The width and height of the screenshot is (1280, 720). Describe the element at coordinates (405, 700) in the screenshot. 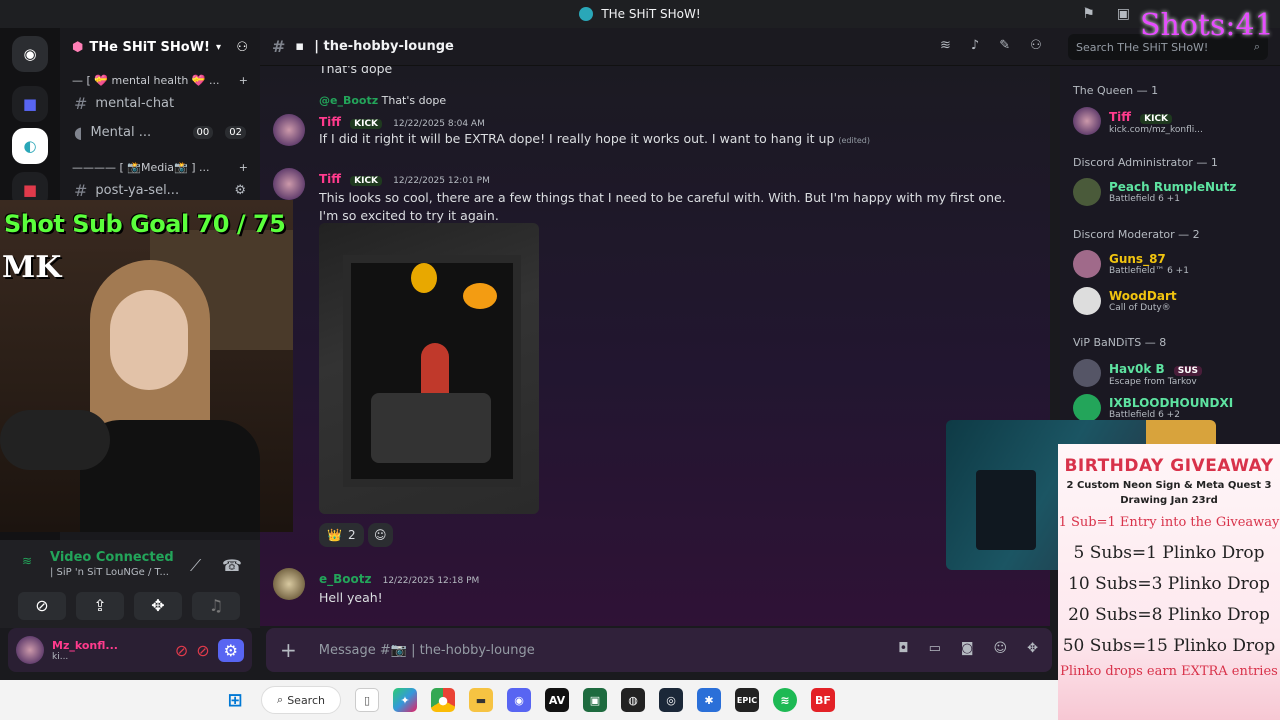

I see `copilot-icon: ✦` at that location.